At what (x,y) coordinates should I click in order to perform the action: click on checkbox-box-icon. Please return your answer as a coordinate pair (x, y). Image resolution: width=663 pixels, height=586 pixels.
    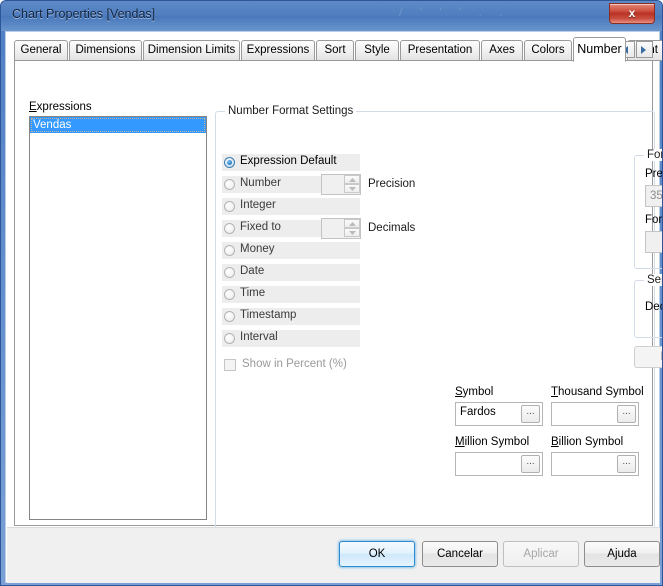
    Looking at the image, I should click on (230, 365).